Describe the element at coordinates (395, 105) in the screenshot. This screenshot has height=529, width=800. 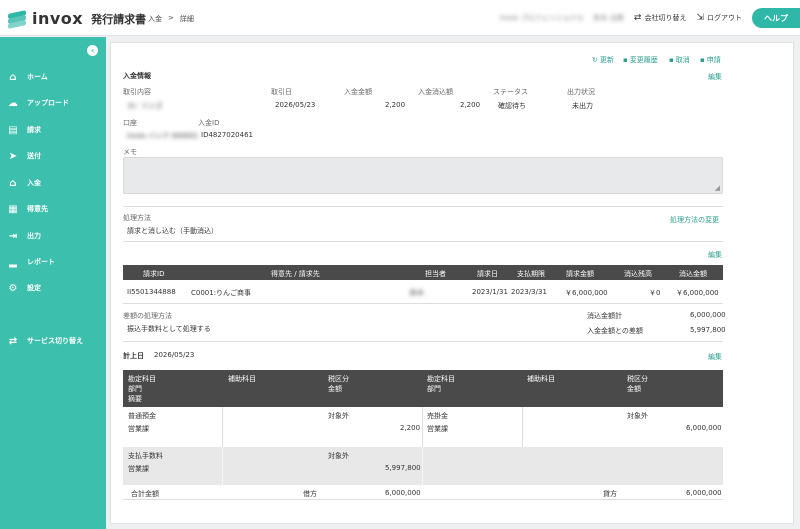
I see `amount-value: 2,200` at that location.